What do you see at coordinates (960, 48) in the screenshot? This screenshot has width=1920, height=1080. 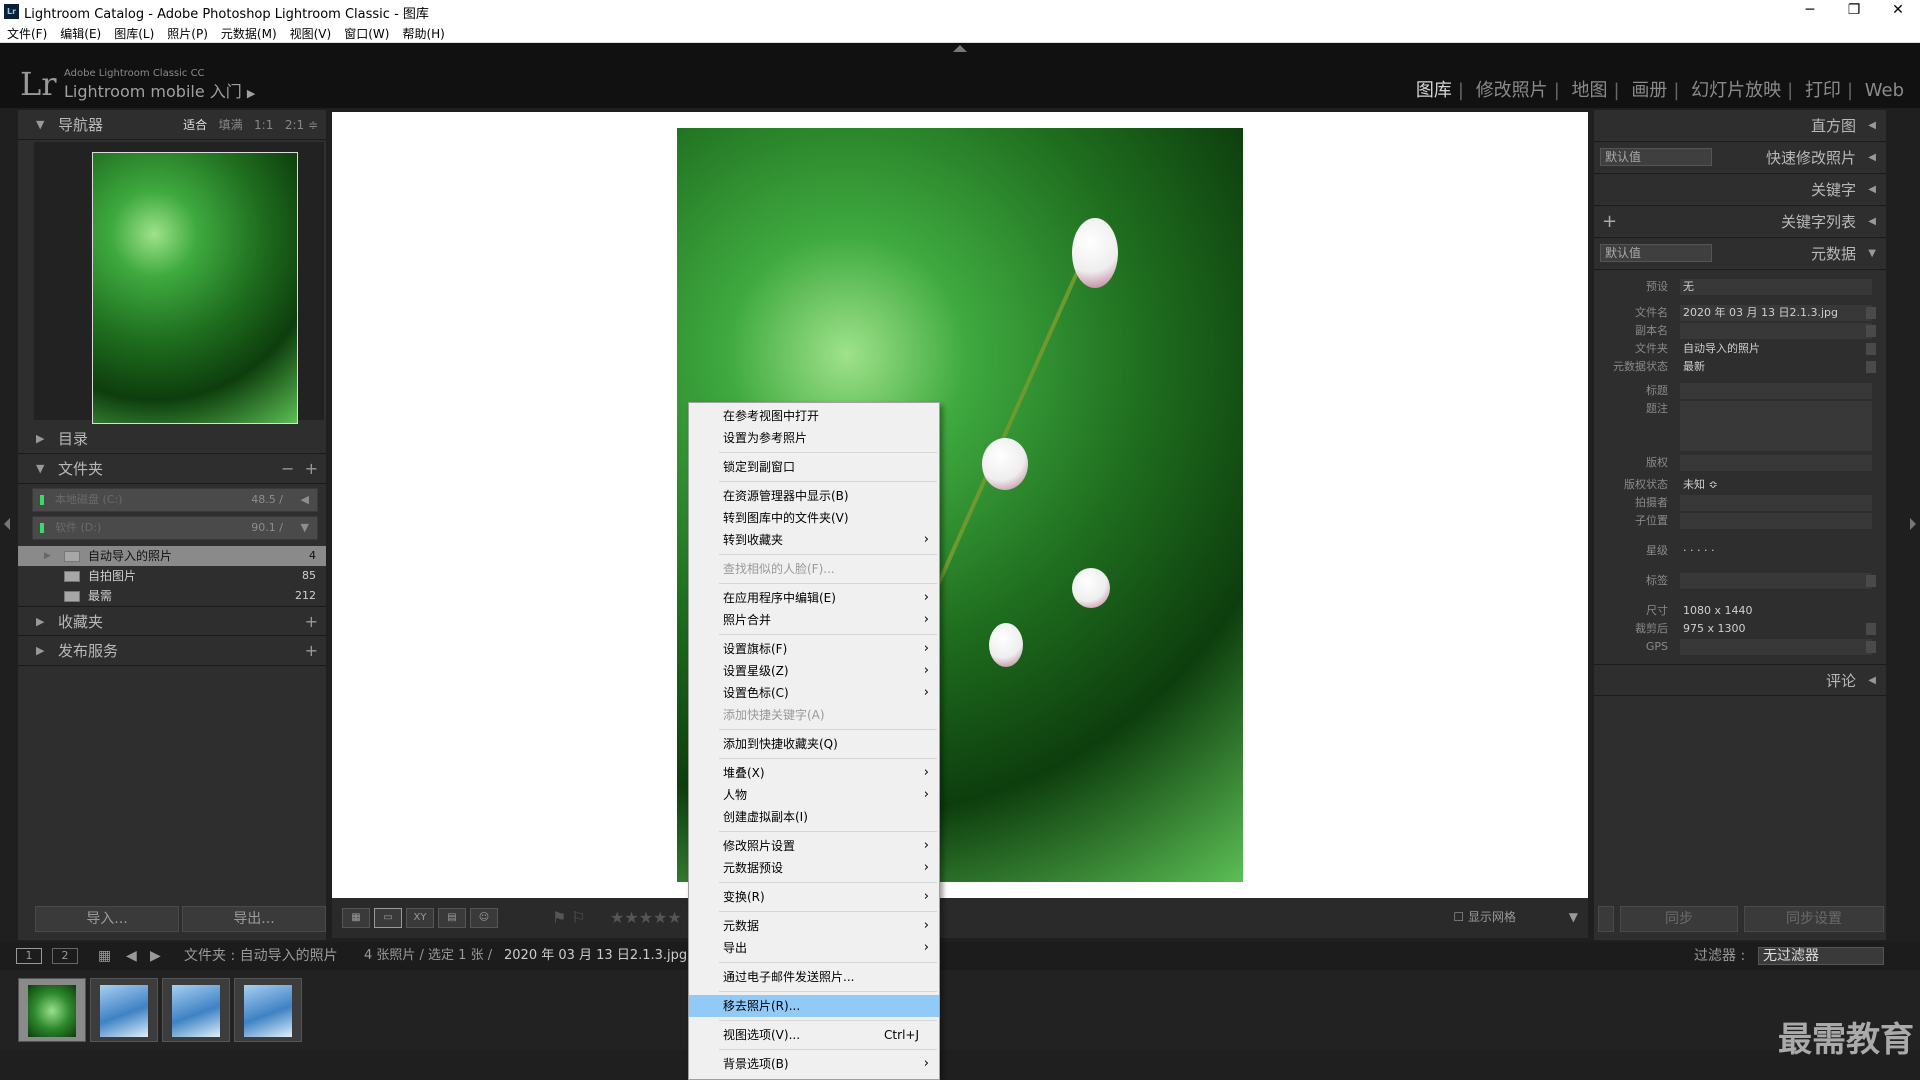 I see `top-panel-toggle-icon` at bounding box center [960, 48].